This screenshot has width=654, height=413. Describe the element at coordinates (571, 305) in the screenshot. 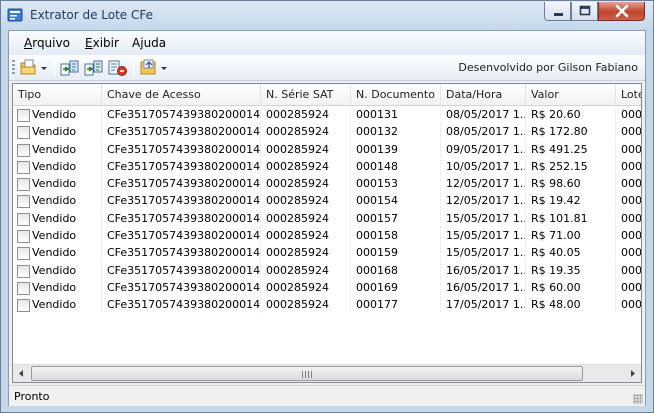

I see `cell-valor: R$ 48.00` at that location.